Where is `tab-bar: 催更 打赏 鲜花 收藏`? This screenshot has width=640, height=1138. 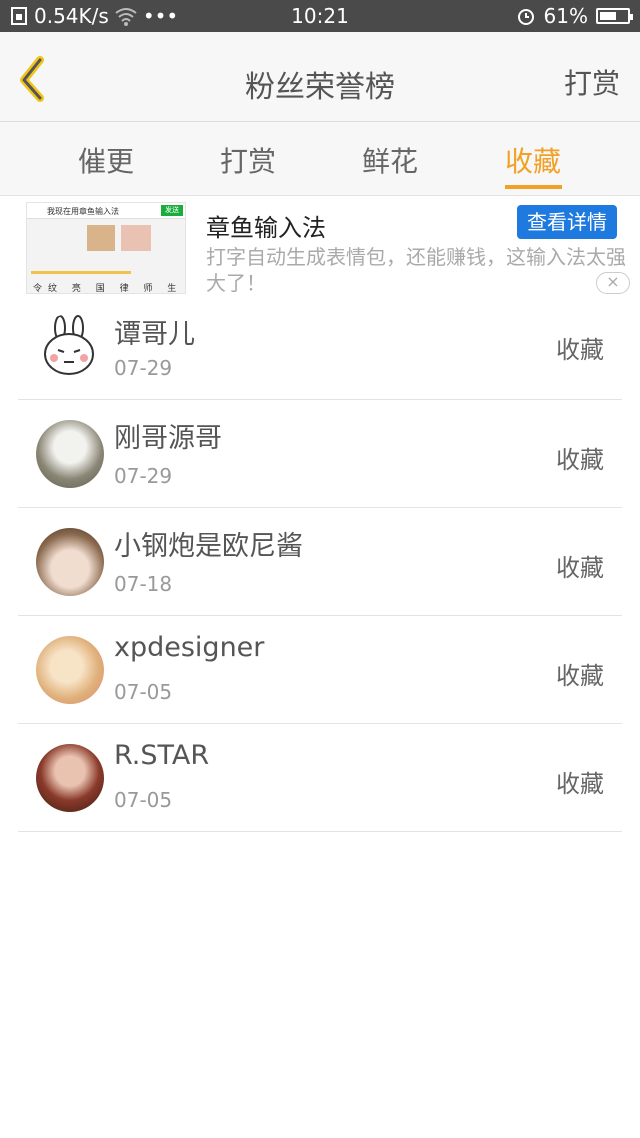 tab-bar: 催更 打赏 鲜花 收藏 is located at coordinates (320, 159).